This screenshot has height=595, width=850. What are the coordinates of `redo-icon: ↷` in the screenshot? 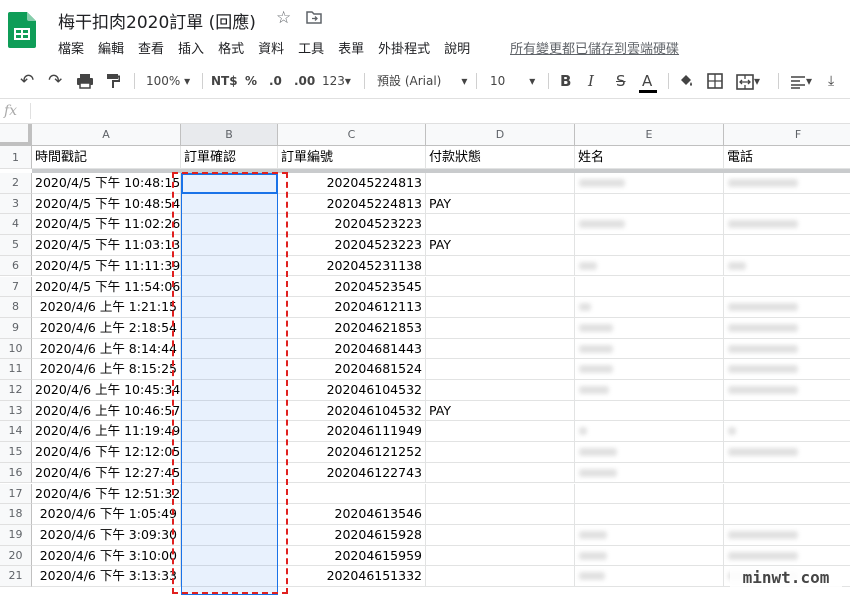 It's located at (55, 81).